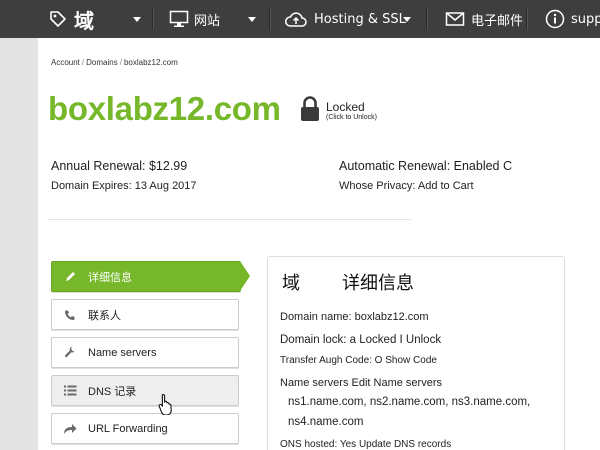 The height and width of the screenshot is (450, 600). I want to click on lock-hint: (Click to Unlock), so click(351, 117).